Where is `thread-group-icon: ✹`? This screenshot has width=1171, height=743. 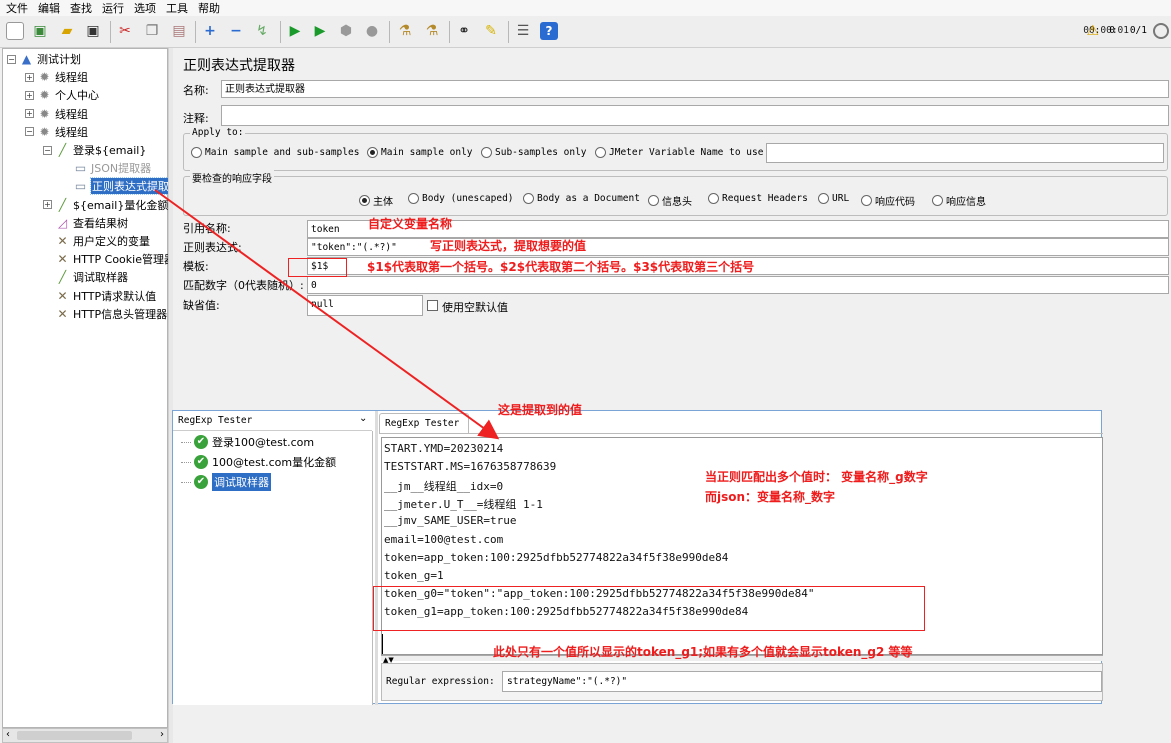 thread-group-icon: ✹ is located at coordinates (44, 95).